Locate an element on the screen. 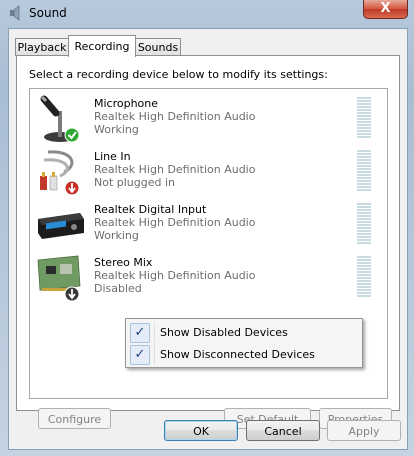 The height and width of the screenshot is (456, 414). ok-button: OK is located at coordinates (201, 430).